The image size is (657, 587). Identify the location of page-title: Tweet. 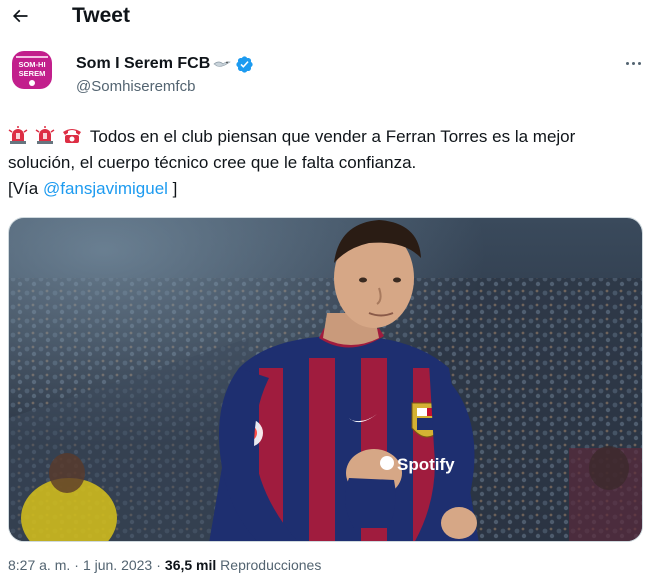
(101, 15).